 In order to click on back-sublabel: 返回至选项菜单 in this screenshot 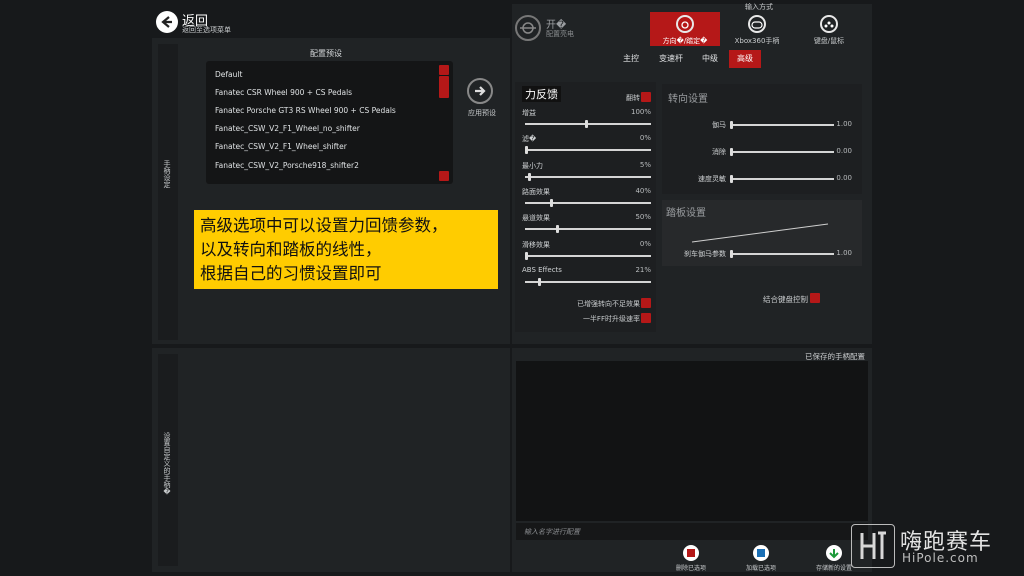, I will do `click(206, 30)`.